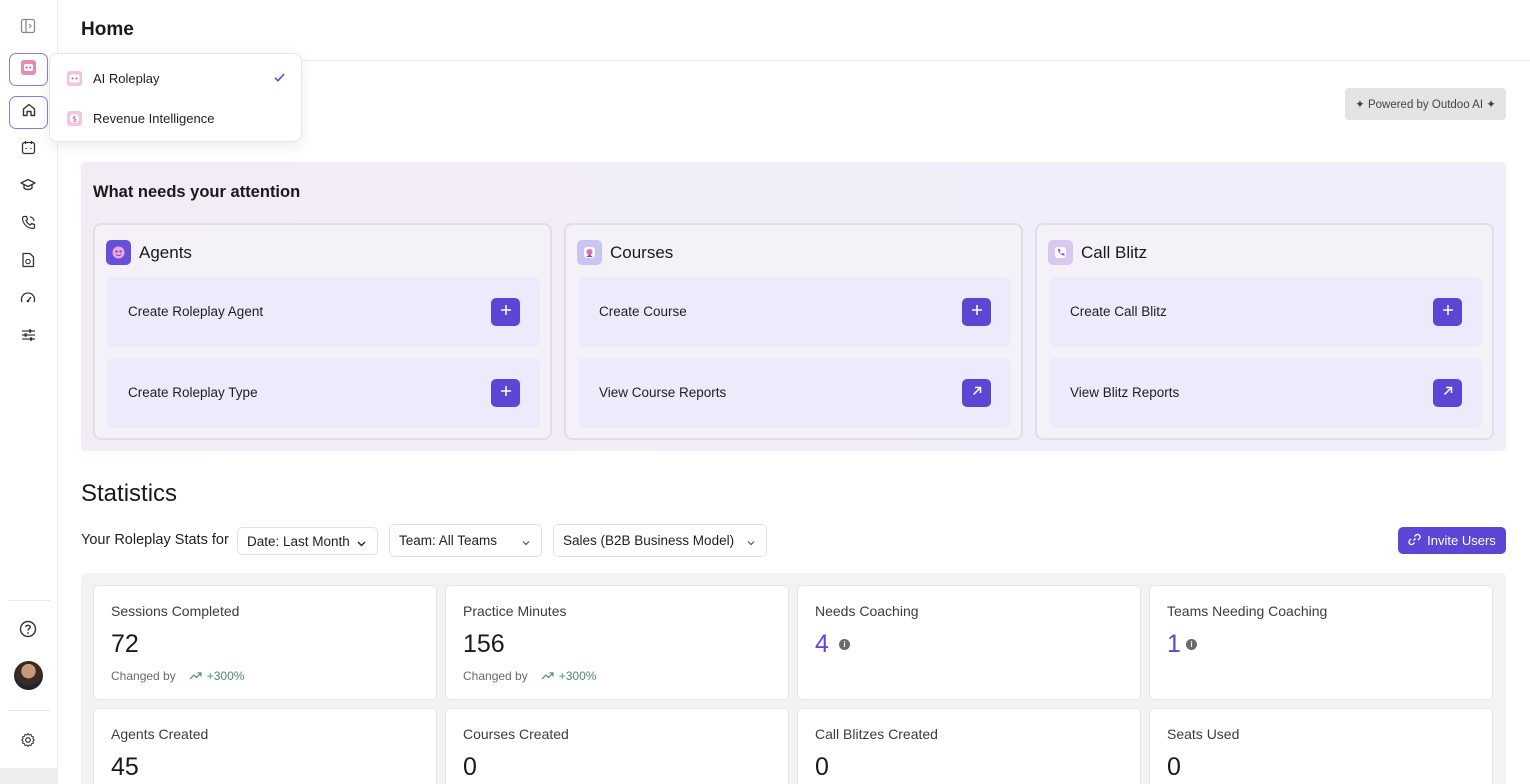 This screenshot has height=784, width=1530. Describe the element at coordinates (1265, 393) in the screenshot. I see `view-blitz-reports-action: View Blitz Reports` at that location.